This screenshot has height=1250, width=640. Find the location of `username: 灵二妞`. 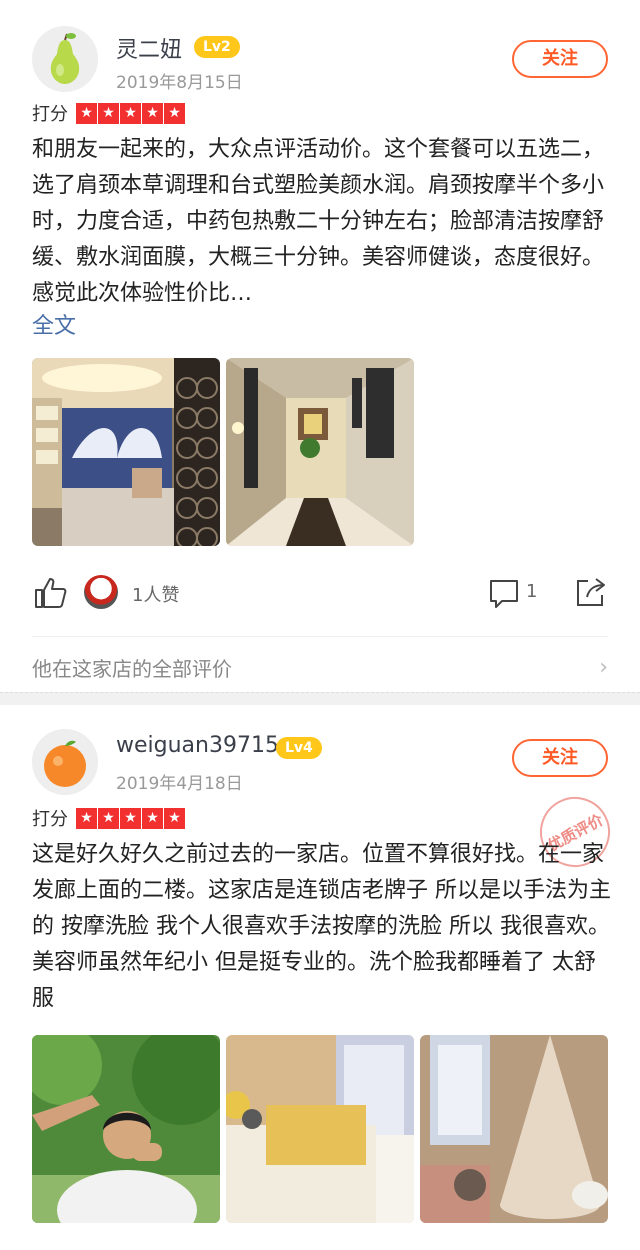

username: 灵二妞 is located at coordinates (149, 48).